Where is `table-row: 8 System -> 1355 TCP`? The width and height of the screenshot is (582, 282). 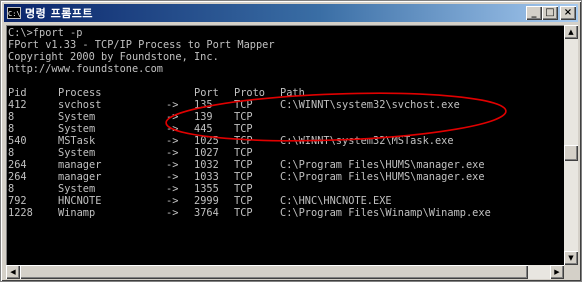 table-row: 8 System -> 1355 TCP is located at coordinates (283, 189).